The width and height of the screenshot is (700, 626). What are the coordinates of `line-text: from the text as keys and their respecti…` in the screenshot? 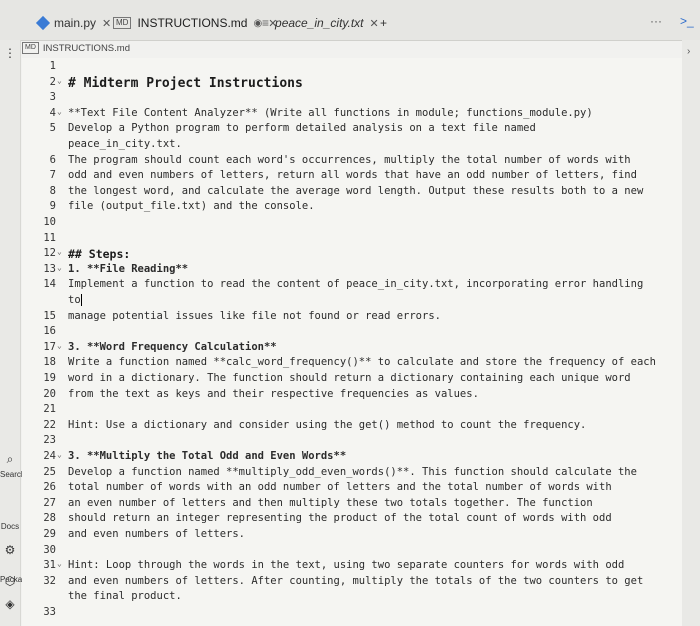 It's located at (273, 393).